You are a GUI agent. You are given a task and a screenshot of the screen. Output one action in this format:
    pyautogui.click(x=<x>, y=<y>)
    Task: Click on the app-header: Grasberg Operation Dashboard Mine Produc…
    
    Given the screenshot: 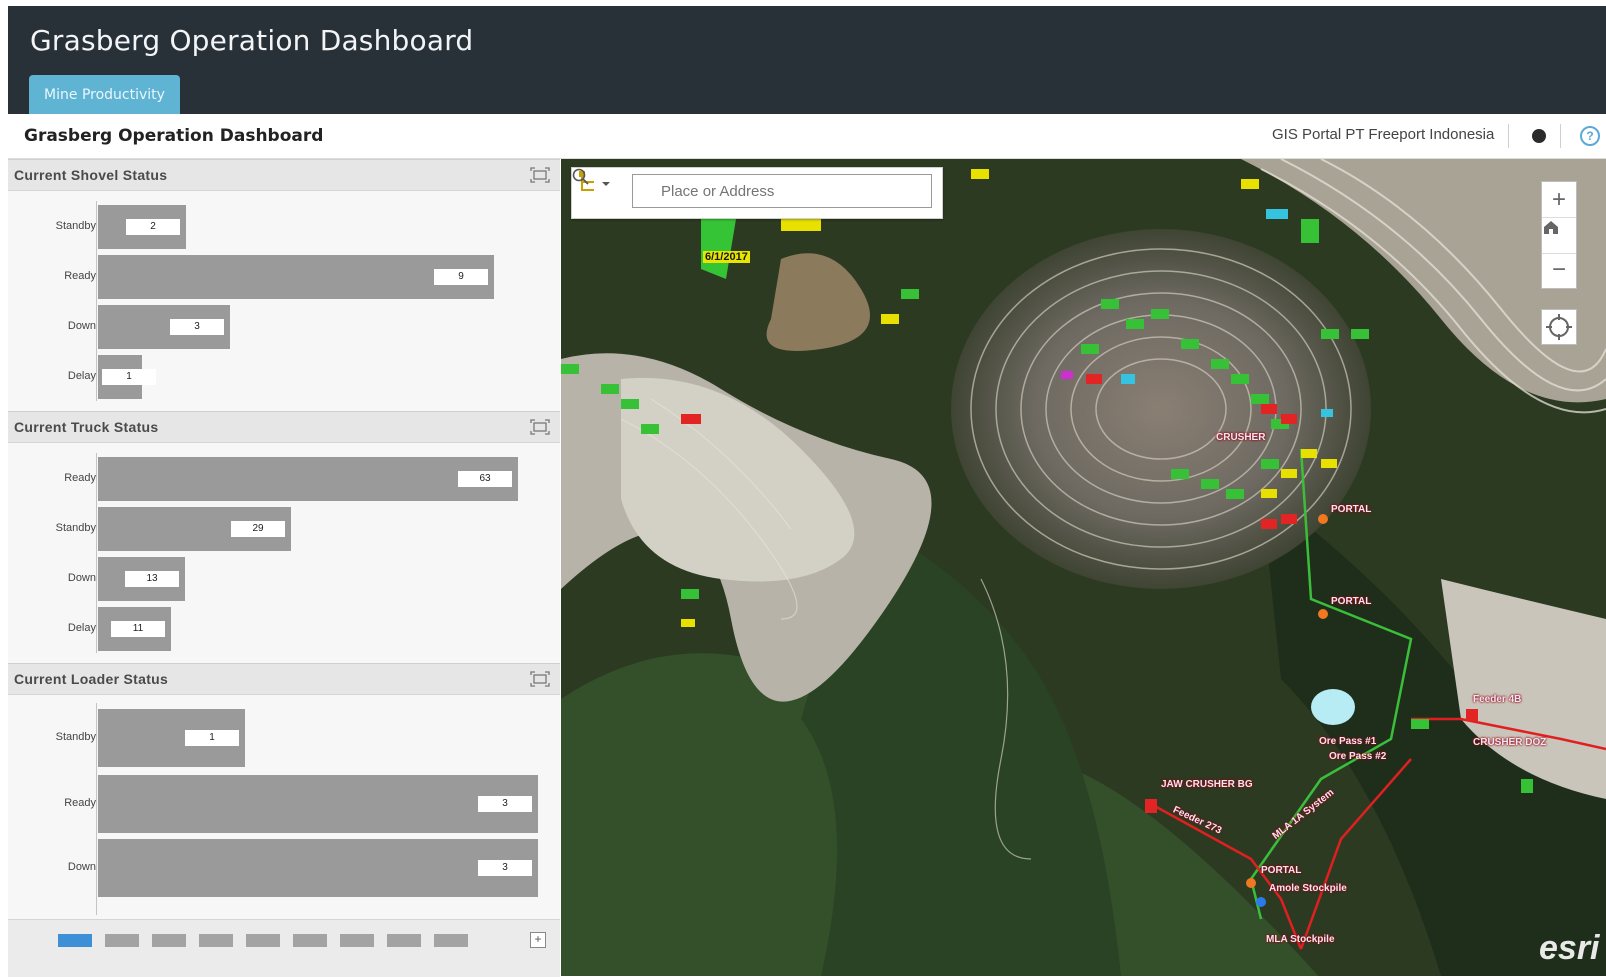 What is the action you would take?
    pyautogui.click(x=807, y=60)
    